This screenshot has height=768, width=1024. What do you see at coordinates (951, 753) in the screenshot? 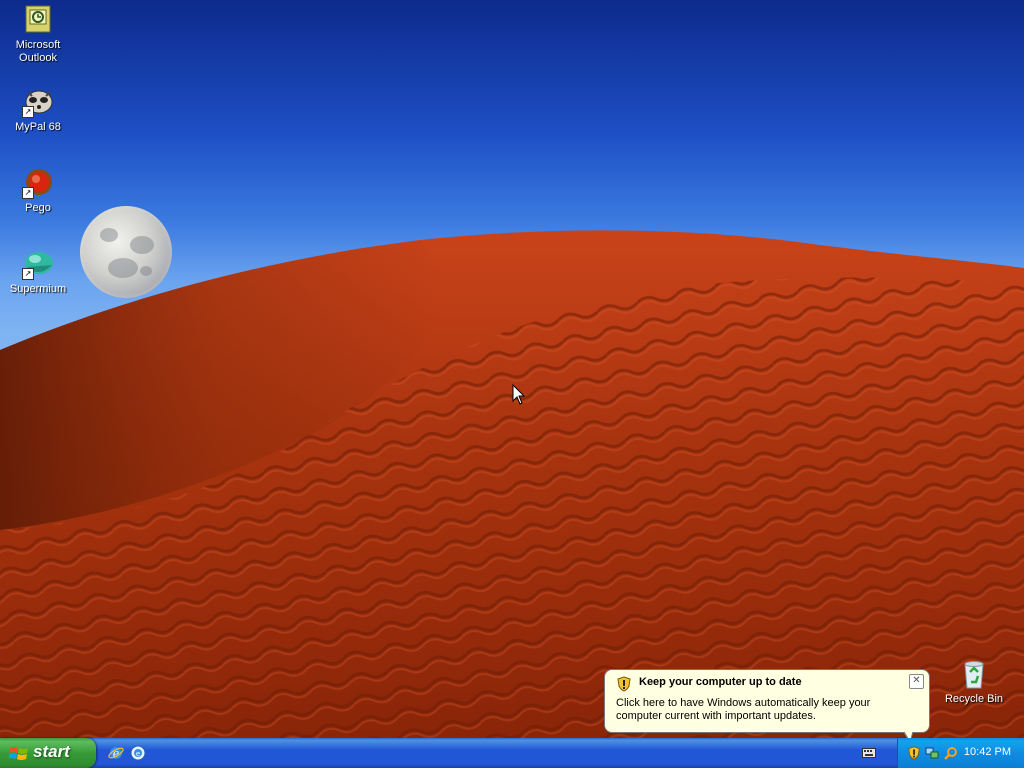
I see `search-icon` at bounding box center [951, 753].